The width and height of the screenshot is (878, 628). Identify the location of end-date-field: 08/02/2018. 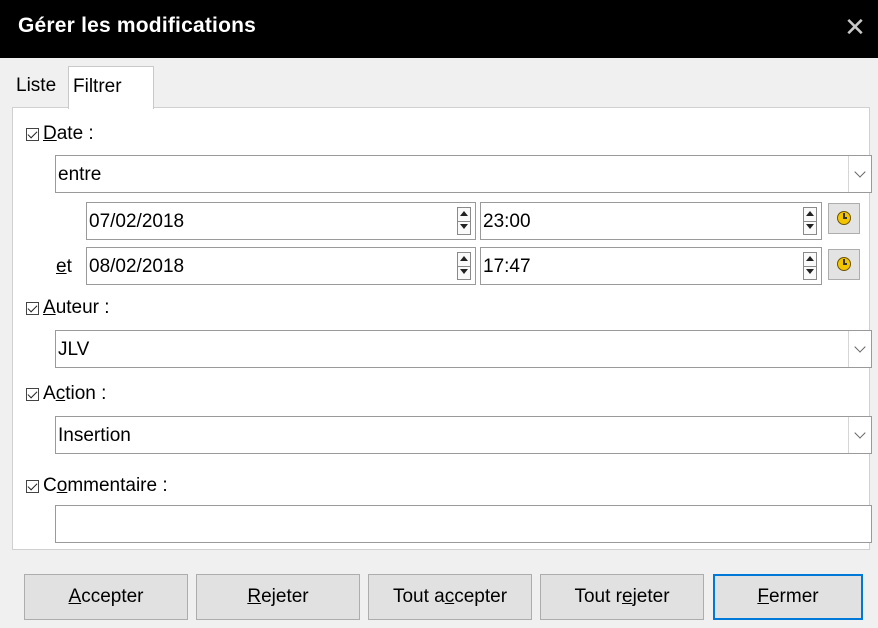
(281, 266).